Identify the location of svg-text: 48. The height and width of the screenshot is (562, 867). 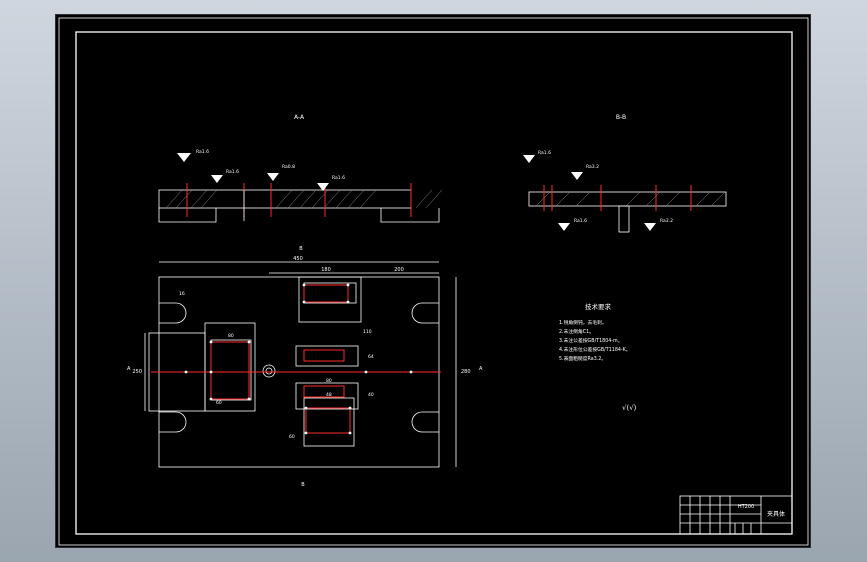
(329, 395).